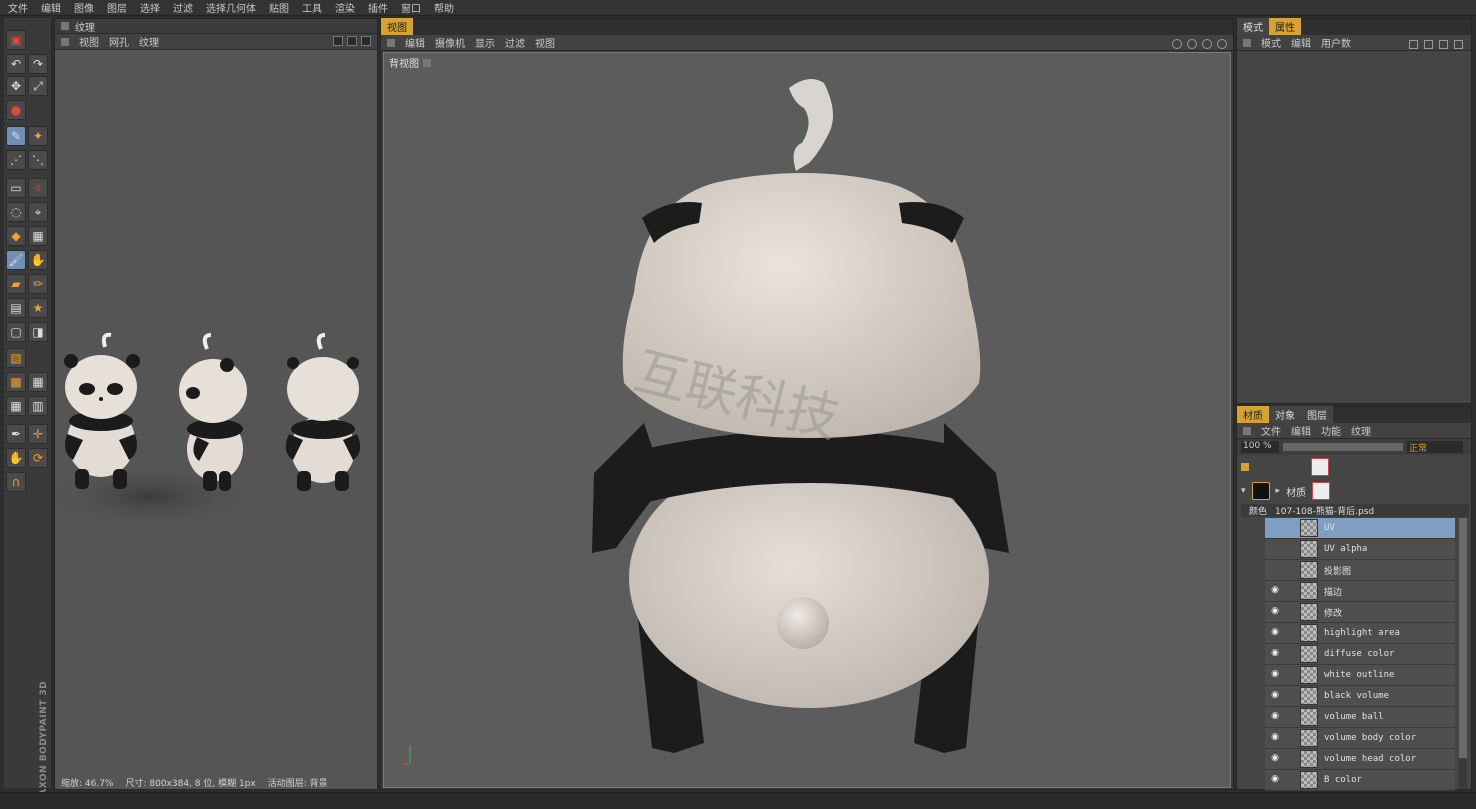 The image size is (1476, 809). Describe the element at coordinates (366, 41) in the screenshot. I see `navigate-icon` at that location.